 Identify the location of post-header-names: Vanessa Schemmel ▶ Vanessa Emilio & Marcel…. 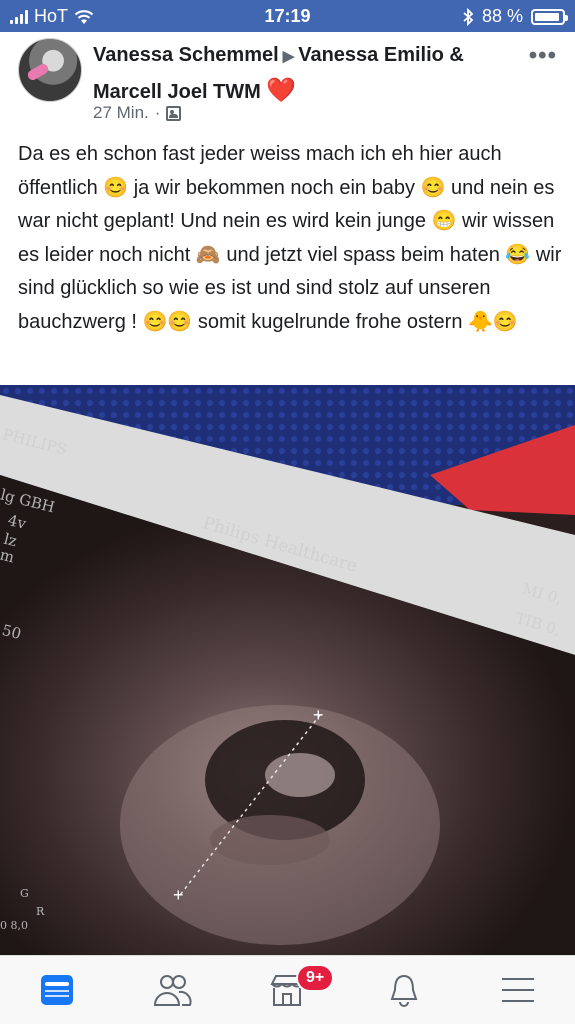
(303, 73).